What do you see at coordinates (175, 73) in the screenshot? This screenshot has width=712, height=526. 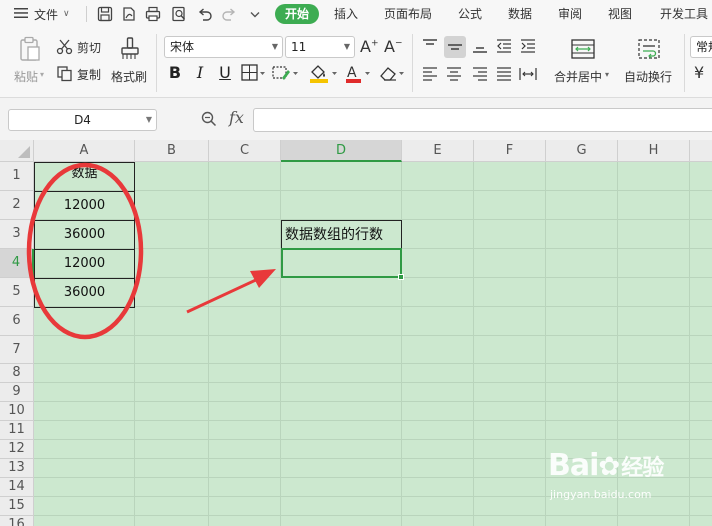 I see `bold-button: B` at bounding box center [175, 73].